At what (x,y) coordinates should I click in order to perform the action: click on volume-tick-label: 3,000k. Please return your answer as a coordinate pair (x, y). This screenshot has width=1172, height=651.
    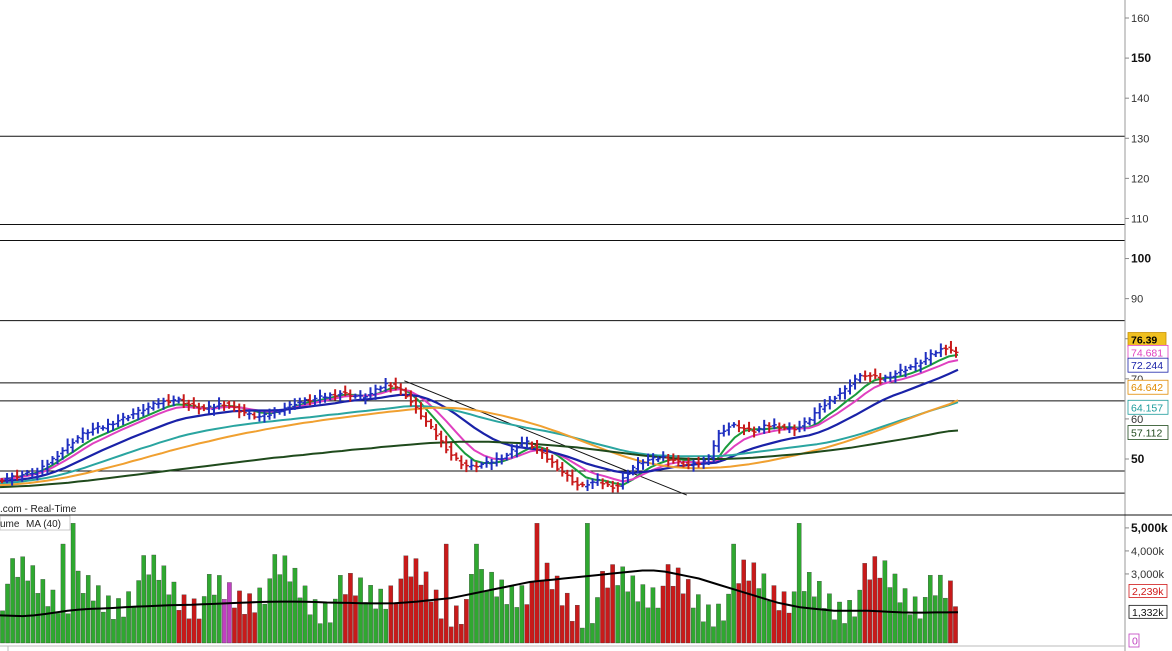
    Looking at the image, I should click on (1148, 575).